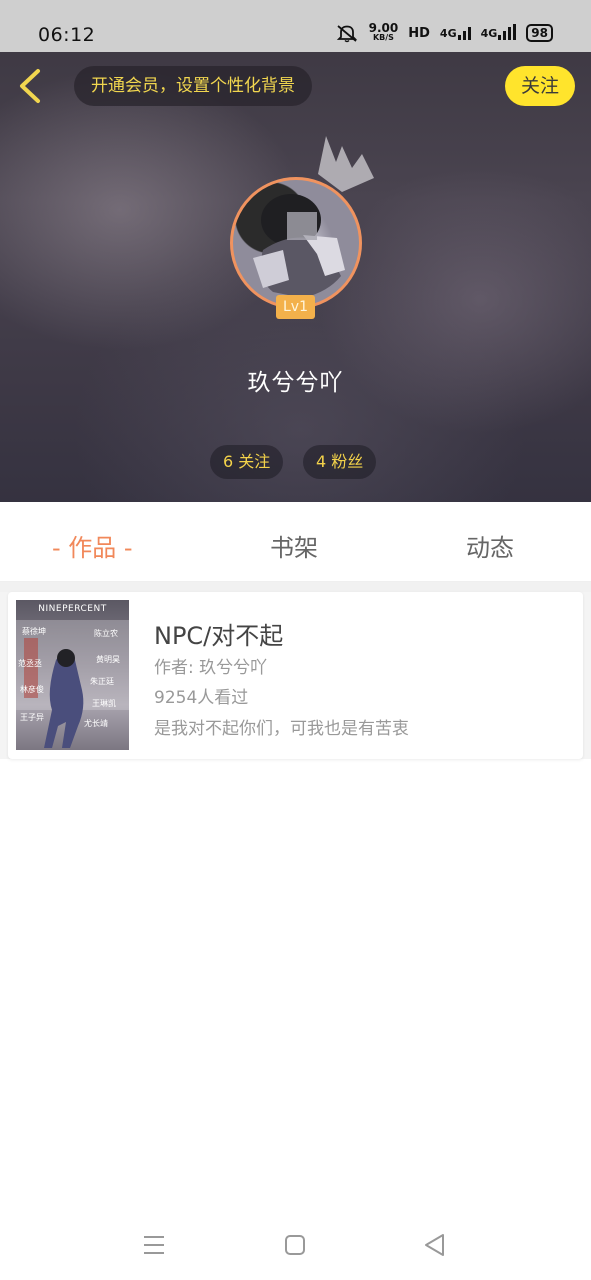 The image size is (591, 1280). What do you see at coordinates (281, 729) in the screenshot?
I see `book-description: 是我对不起你们，可我也是有苦衷` at bounding box center [281, 729].